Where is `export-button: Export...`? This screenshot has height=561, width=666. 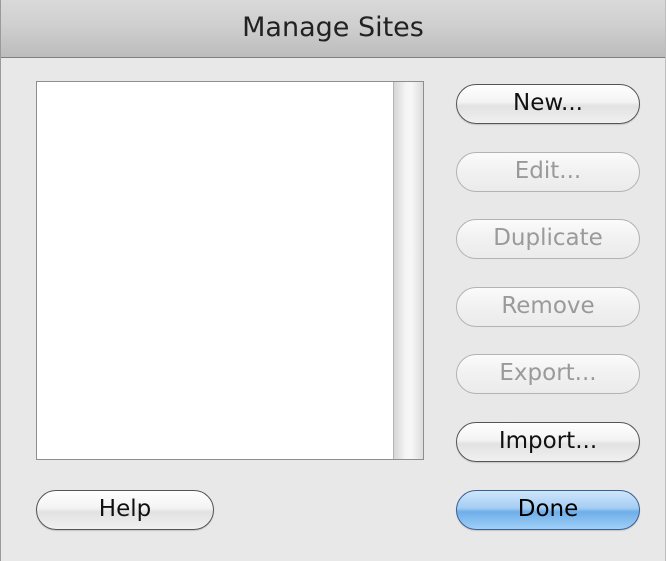 export-button: Export... is located at coordinates (548, 374).